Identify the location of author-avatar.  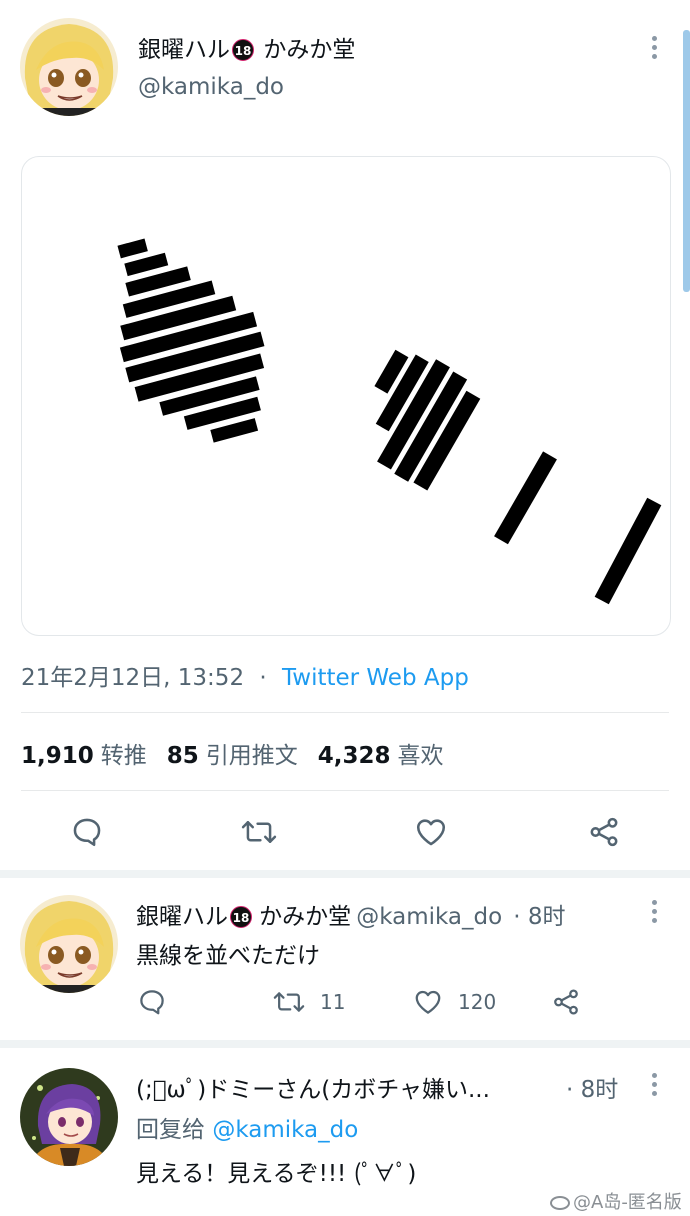
(69, 67).